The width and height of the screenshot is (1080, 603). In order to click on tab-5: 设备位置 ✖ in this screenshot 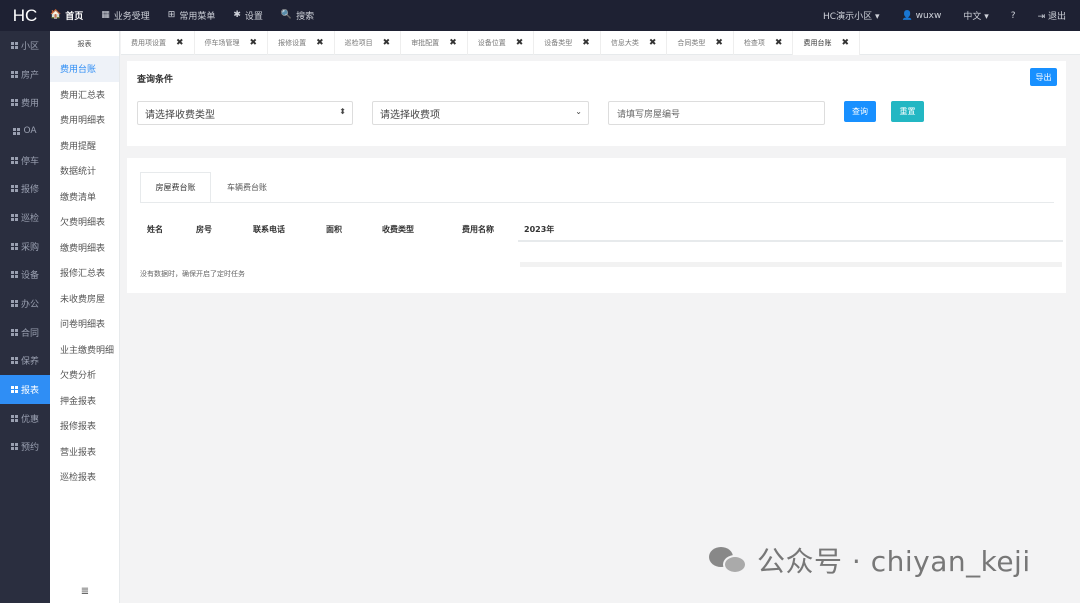, I will do `click(501, 43)`.